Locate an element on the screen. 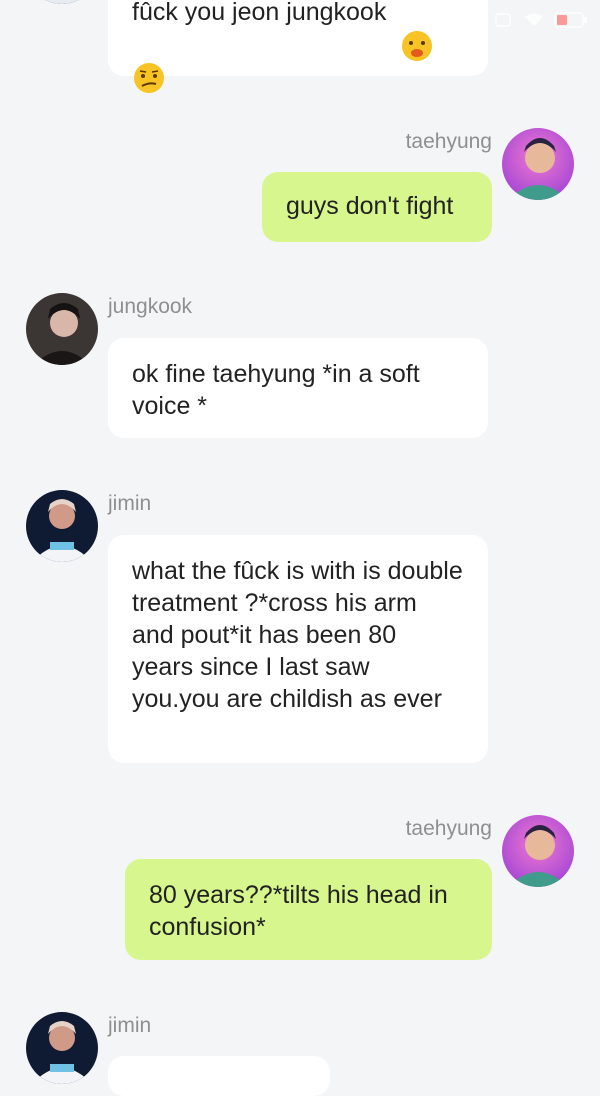 The height and width of the screenshot is (1096, 600). message-text-0: fûck you jeon jungkook is located at coordinates (259, 13).